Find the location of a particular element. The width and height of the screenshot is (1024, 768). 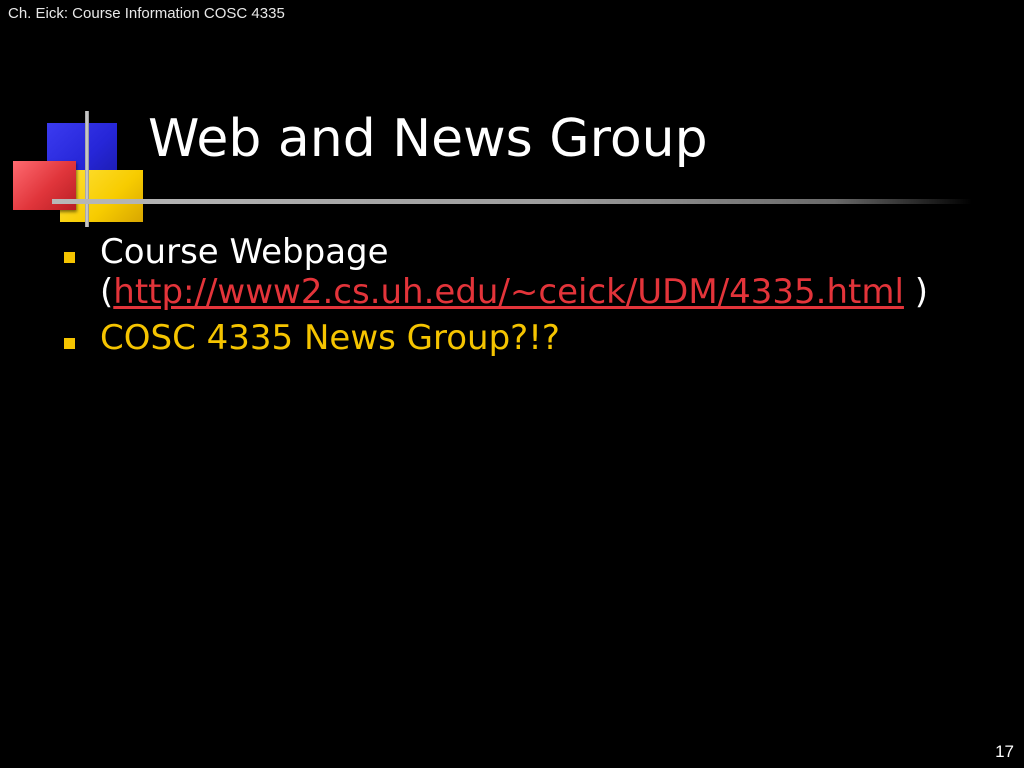

slide-title: Web and News Group is located at coordinates (428, 139).